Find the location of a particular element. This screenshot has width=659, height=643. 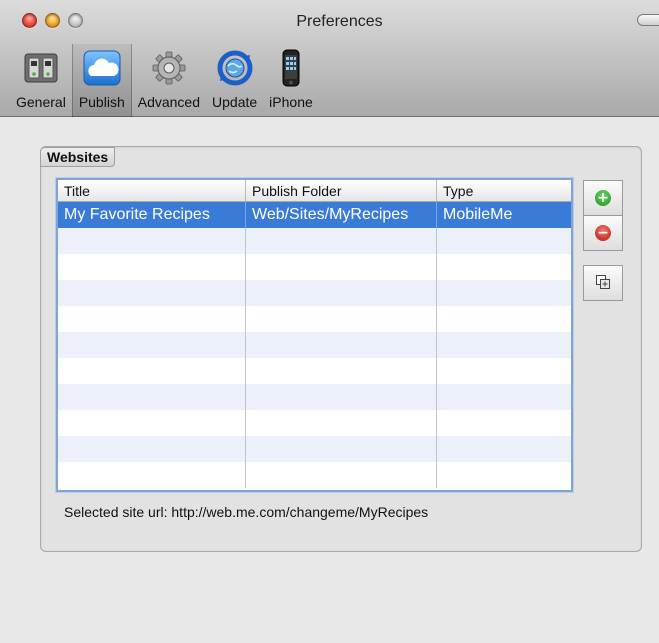

duplicate-icon is located at coordinates (603, 283).